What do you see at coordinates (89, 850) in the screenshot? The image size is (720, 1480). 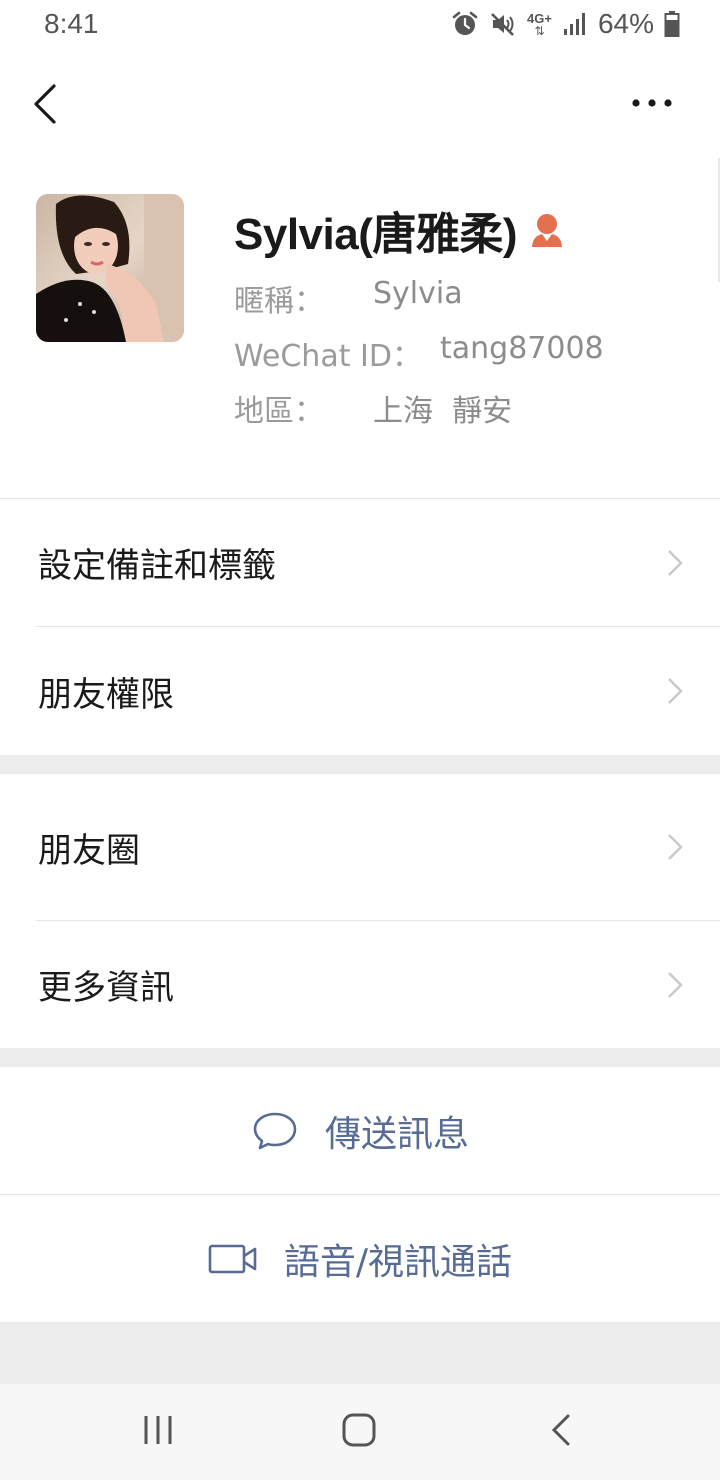 I see `moments-label: 朋友圈` at bounding box center [89, 850].